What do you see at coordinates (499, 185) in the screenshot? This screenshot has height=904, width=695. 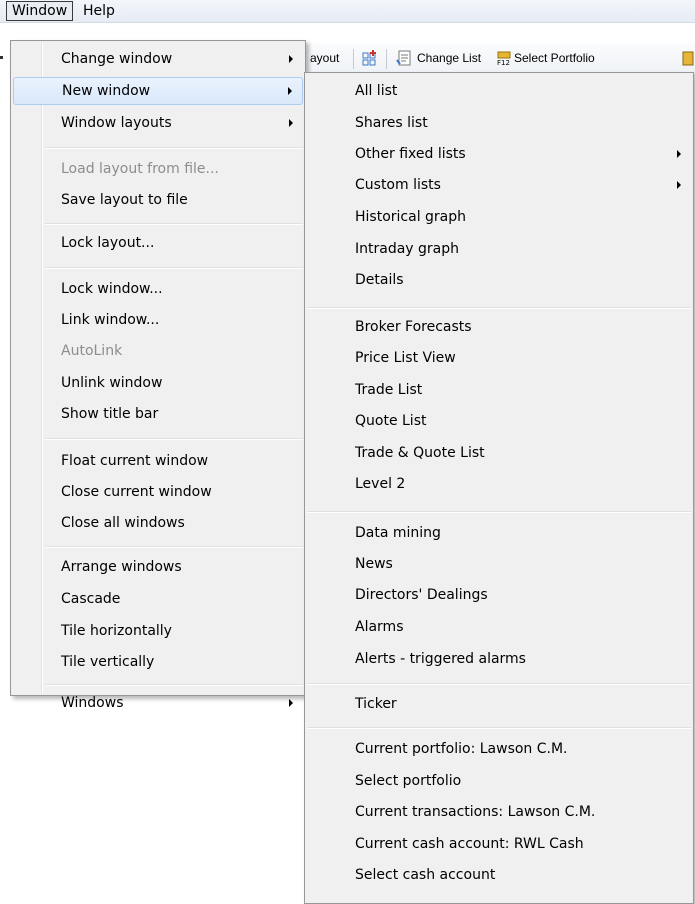 I see `menu-item-custom-lists: Custom lists` at bounding box center [499, 185].